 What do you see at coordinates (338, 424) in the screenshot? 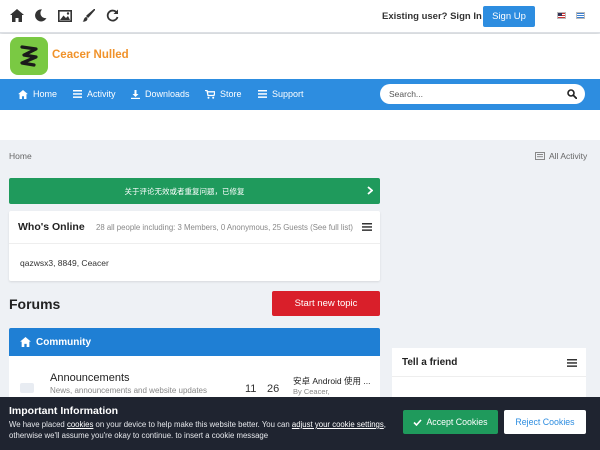
I see `cookie-settings-link: adjust your cookie settings` at bounding box center [338, 424].